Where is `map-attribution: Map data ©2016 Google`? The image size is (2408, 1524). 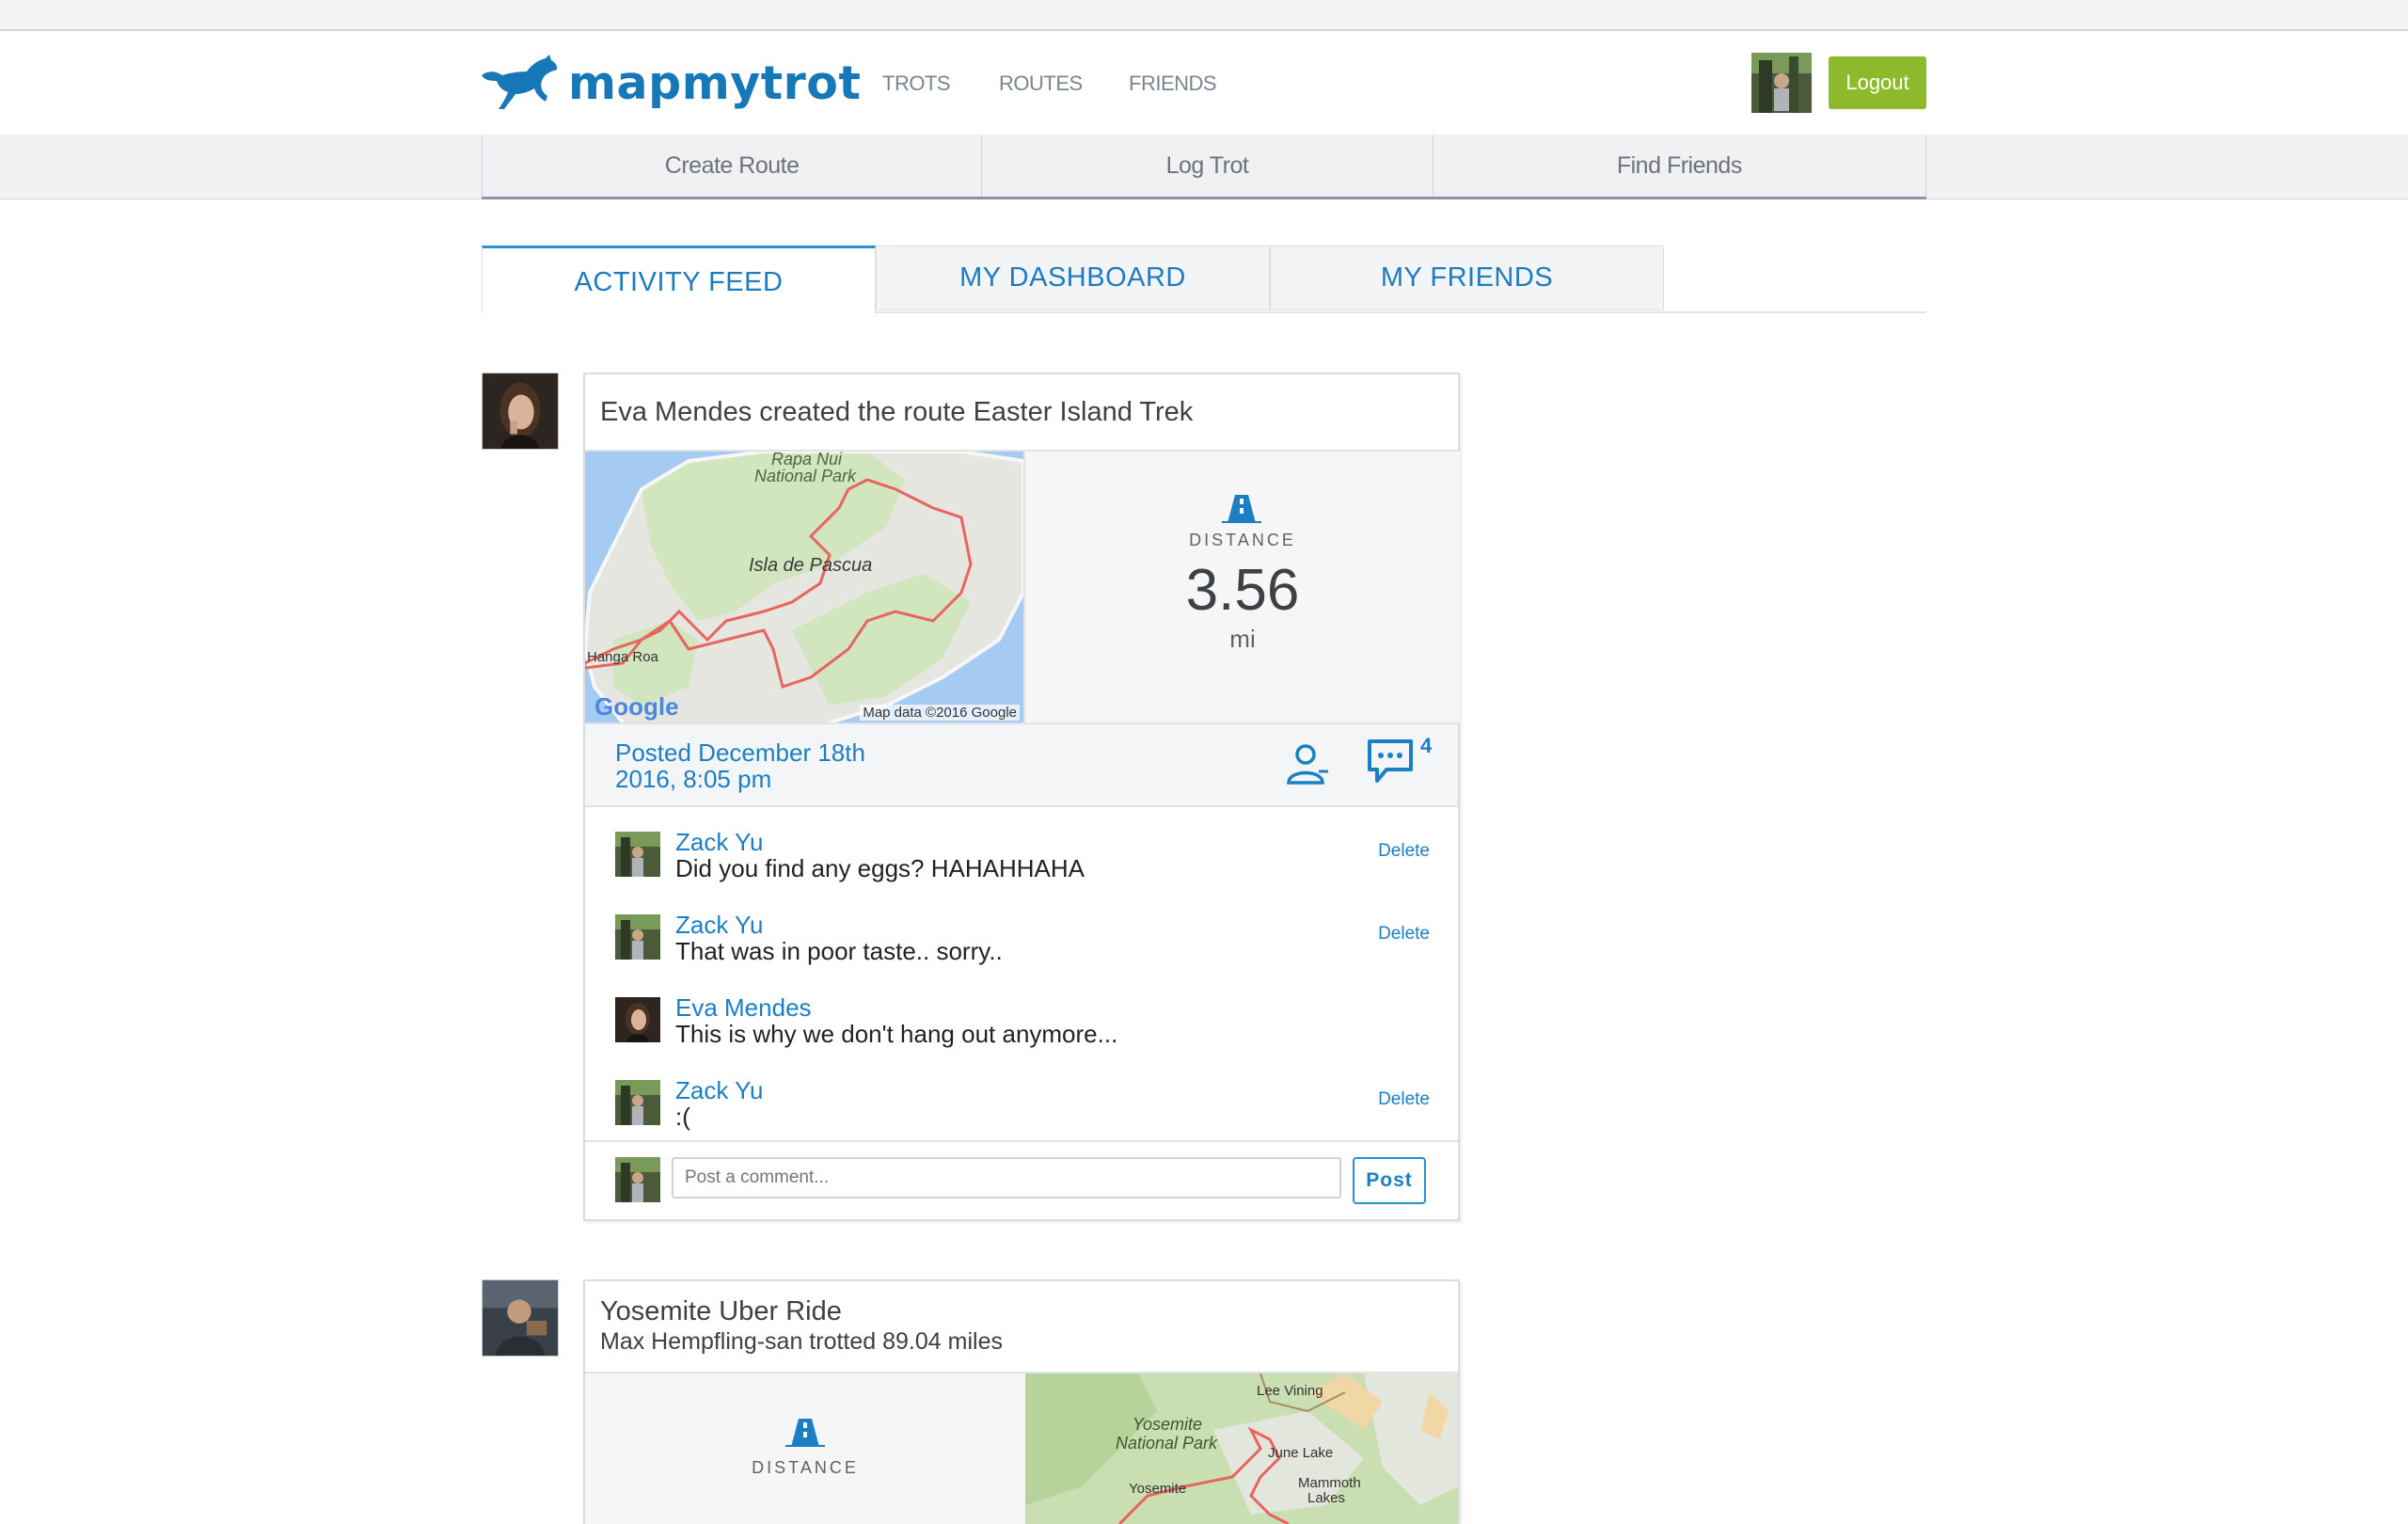 map-attribution: Map data ©2016 Google is located at coordinates (940, 713).